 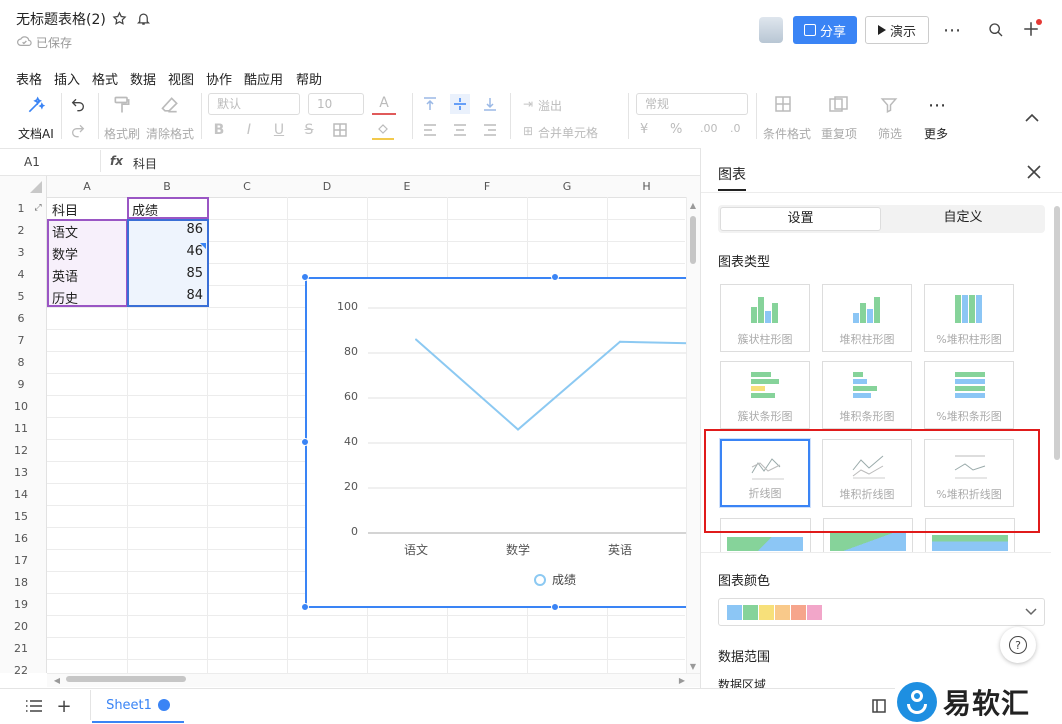 I want to click on scroll-left-icon: ◀, so click(x=57, y=680).